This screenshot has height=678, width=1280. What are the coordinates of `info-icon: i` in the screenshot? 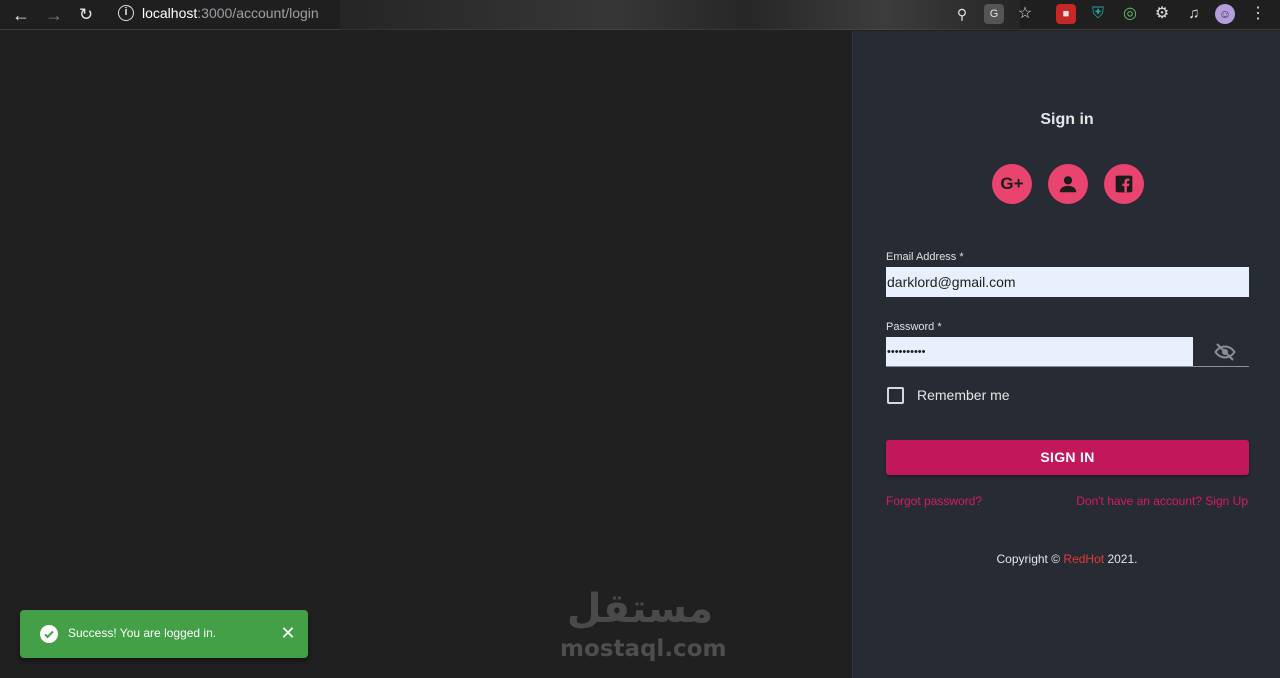 It's located at (126, 13).